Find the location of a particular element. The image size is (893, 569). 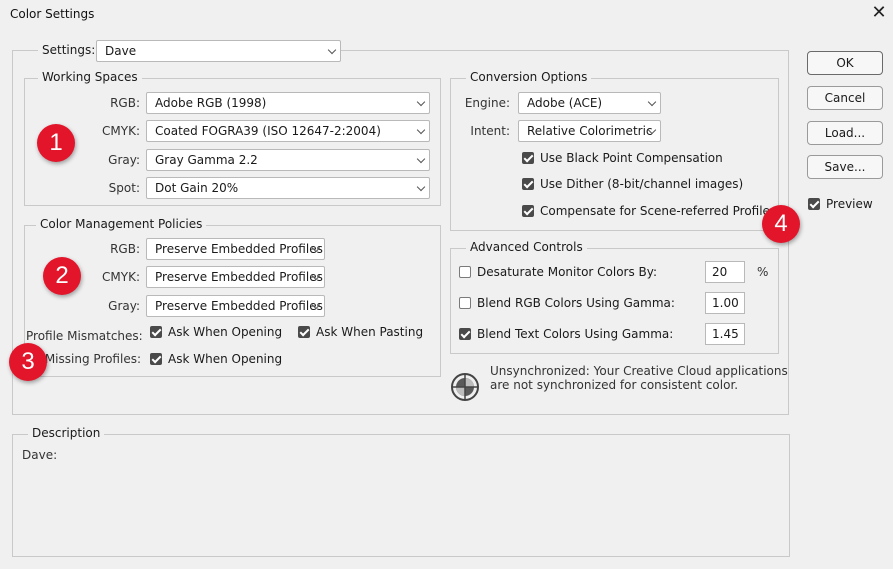

profile-mismatches-label: Profile Mismatches: is located at coordinates (84, 336).